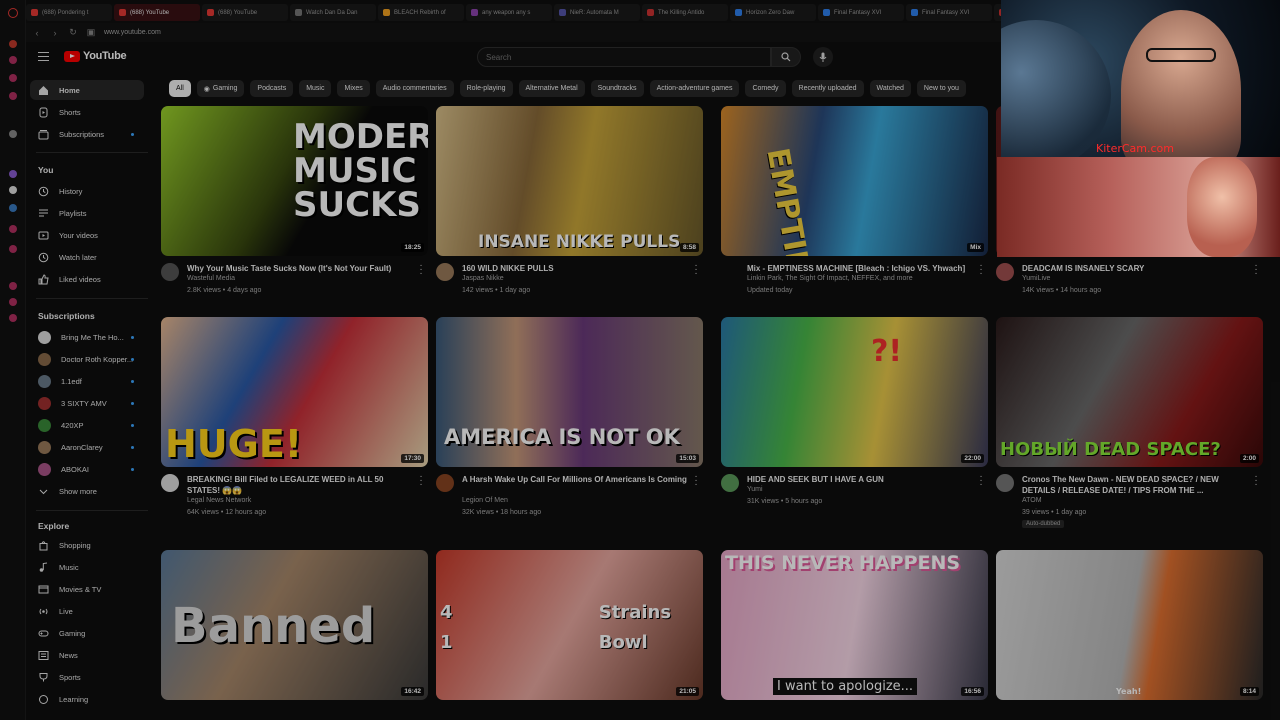 This screenshot has height=720, width=1280. I want to click on filter-chip: Comedy, so click(765, 88).